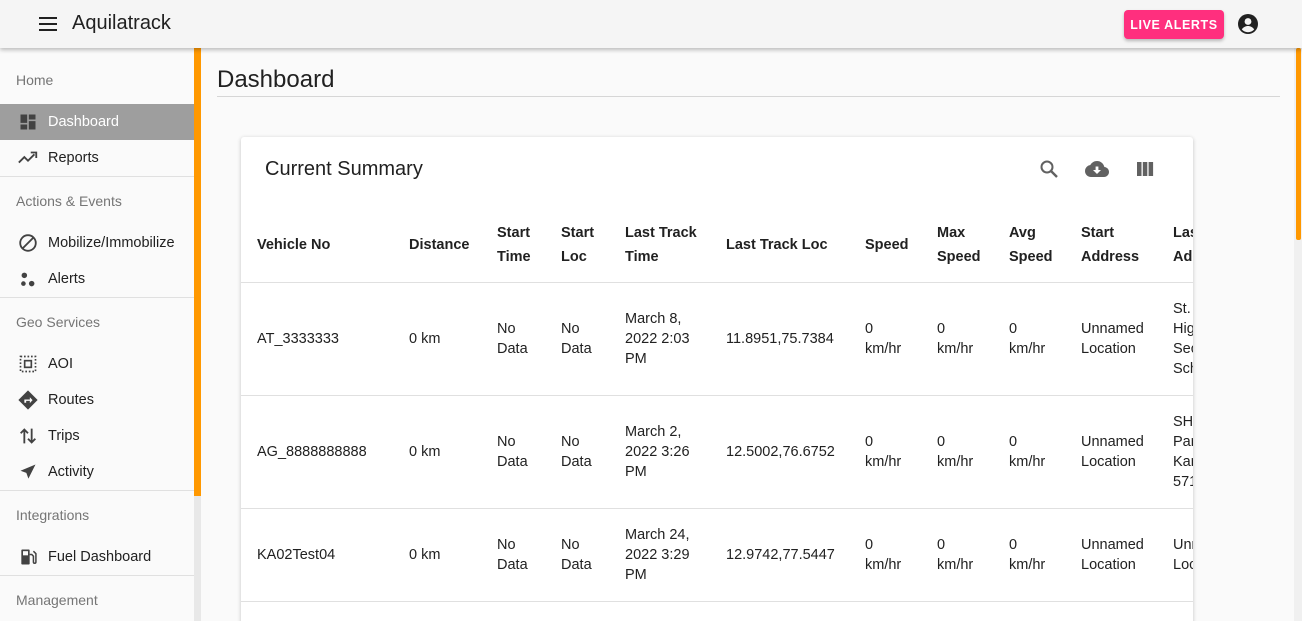  What do you see at coordinates (28, 158) in the screenshot?
I see `trending-icon` at bounding box center [28, 158].